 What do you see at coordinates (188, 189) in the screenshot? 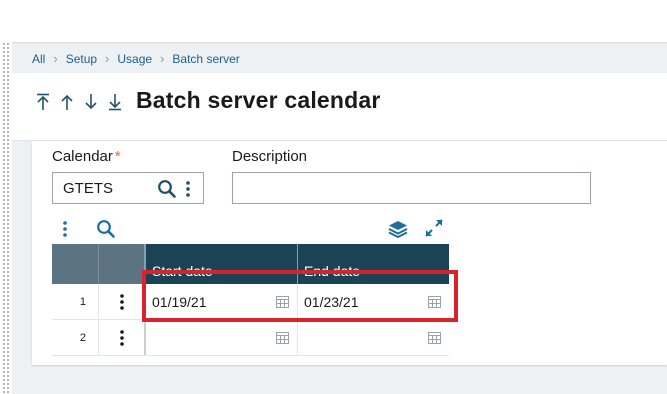
I see `more-options-icon` at bounding box center [188, 189].